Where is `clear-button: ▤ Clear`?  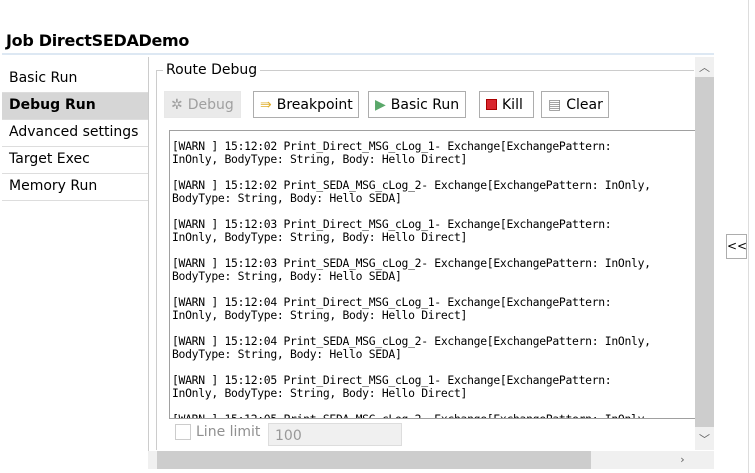 clear-button: ▤ Clear is located at coordinates (575, 104).